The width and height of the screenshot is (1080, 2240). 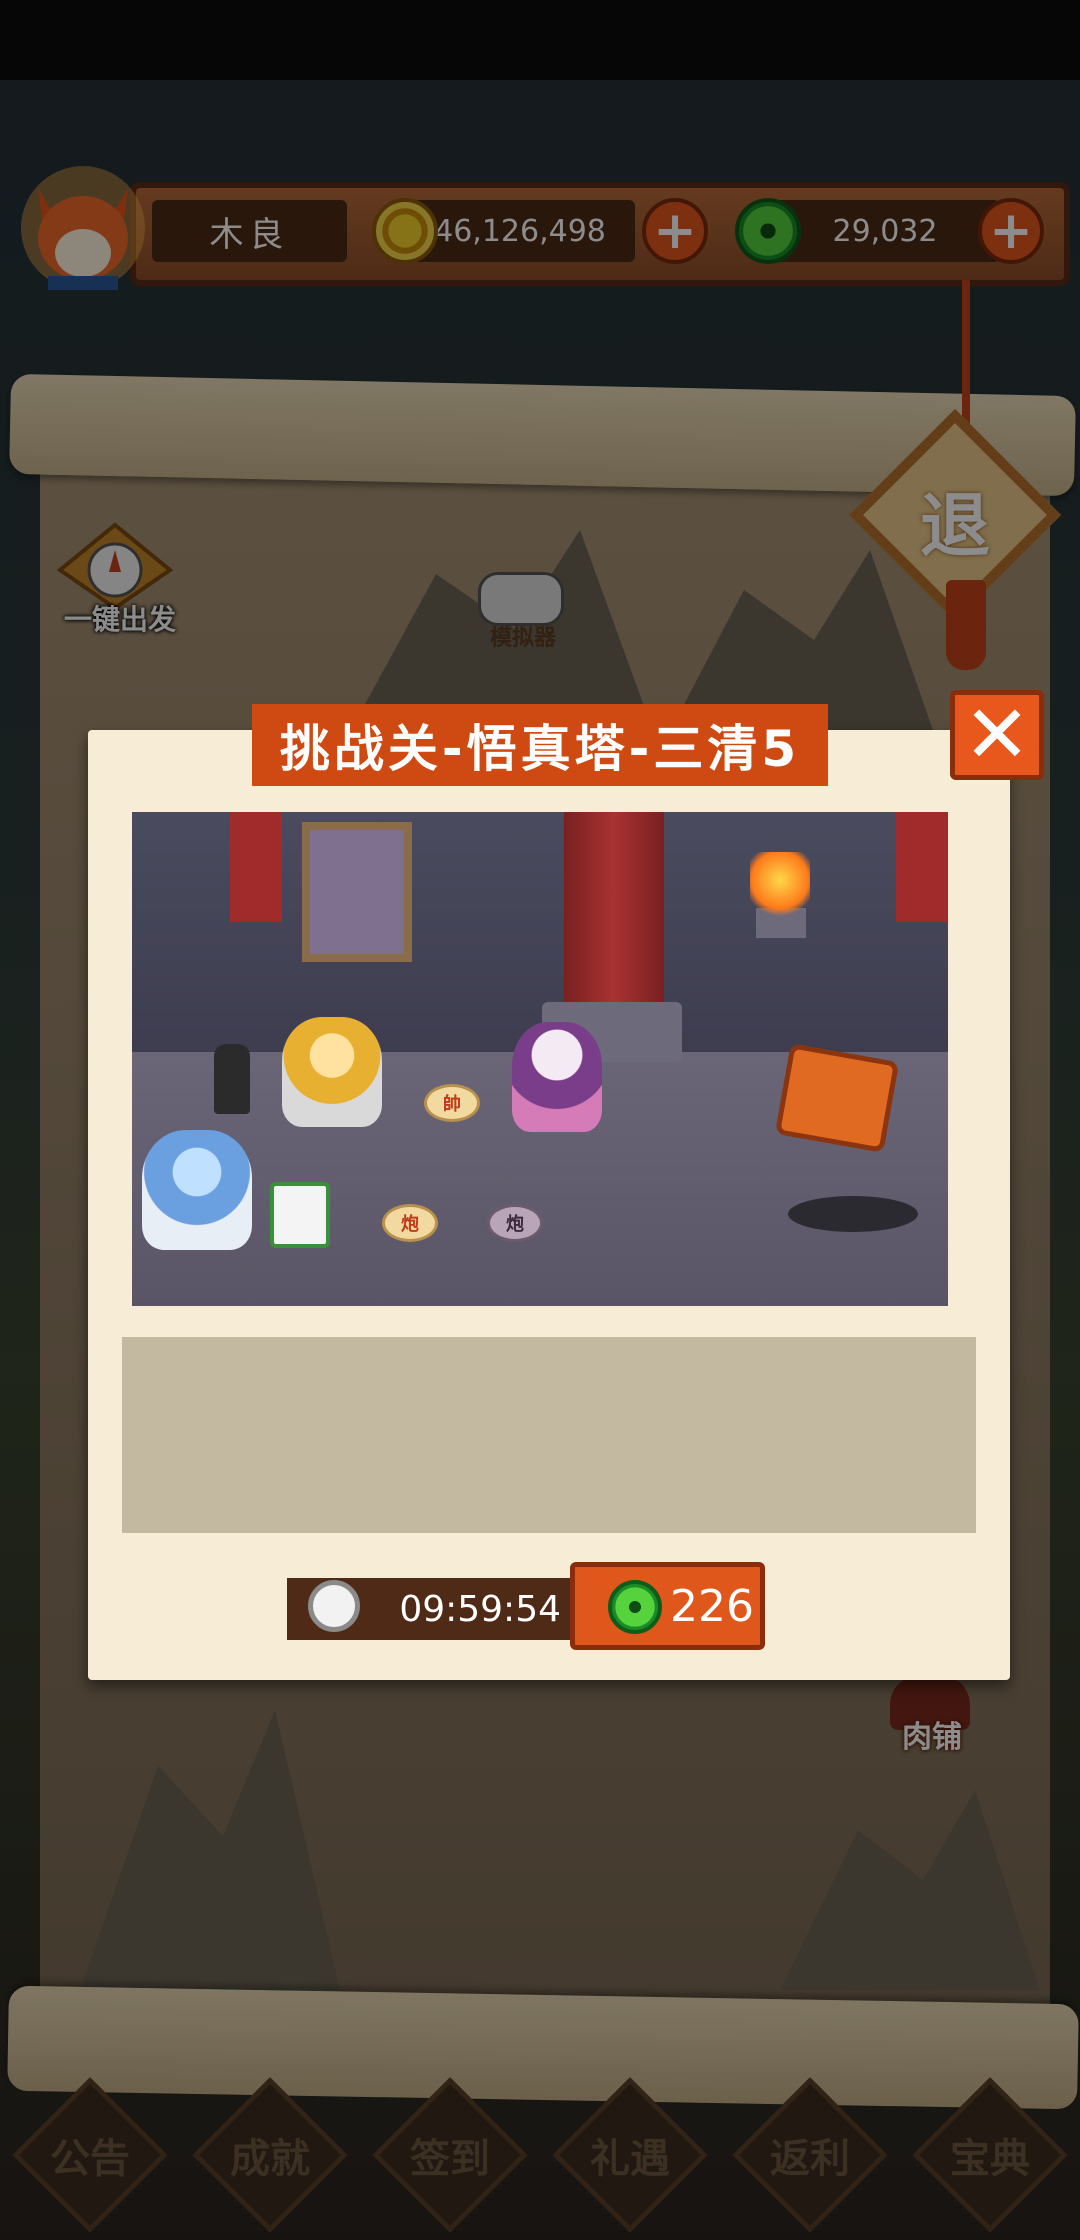 I want to click on torch-flame-icon, so click(x=780, y=887).